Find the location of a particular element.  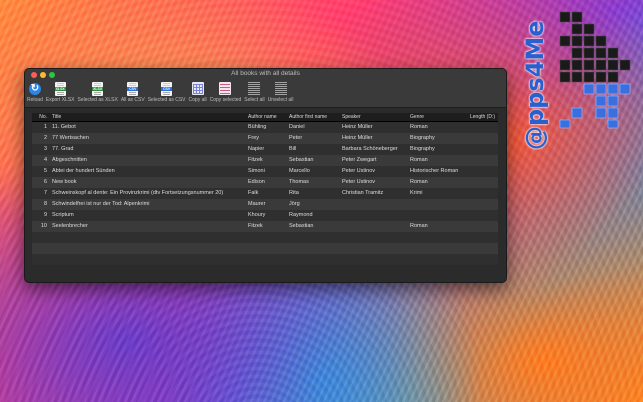

selected-as-csv-button: CSV Selected as CSV is located at coordinates (167, 91).